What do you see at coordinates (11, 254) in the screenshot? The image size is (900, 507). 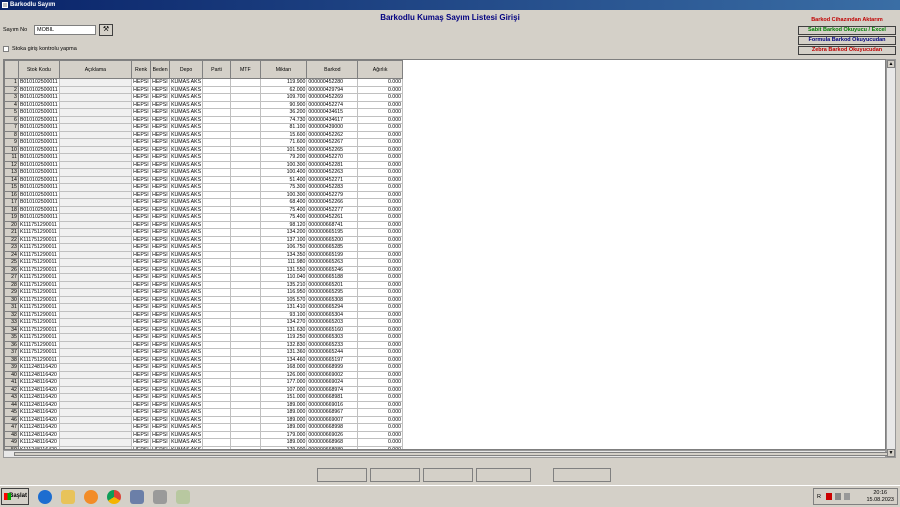 I see `row-number: 24` at bounding box center [11, 254].